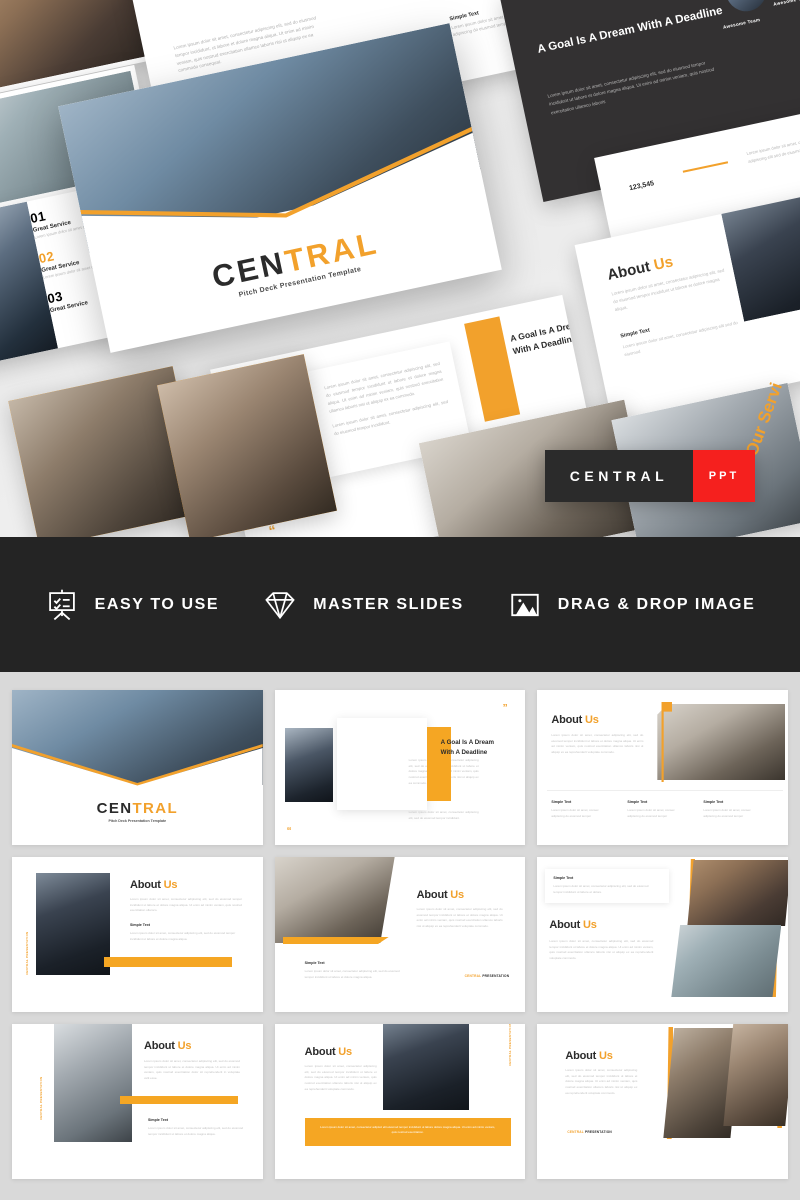 Image resolution: width=800 pixels, height=1200 pixels. I want to click on photo-idea-wall, so click(726, 961).